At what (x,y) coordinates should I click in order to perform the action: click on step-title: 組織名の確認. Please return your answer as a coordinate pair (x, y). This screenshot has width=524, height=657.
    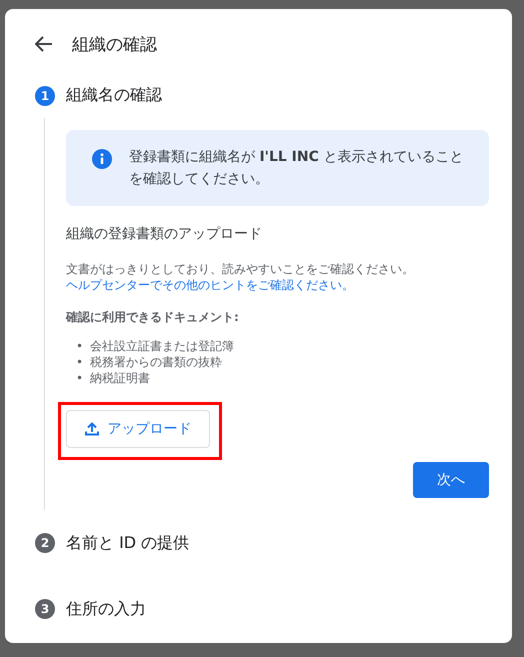
    Looking at the image, I should click on (114, 95).